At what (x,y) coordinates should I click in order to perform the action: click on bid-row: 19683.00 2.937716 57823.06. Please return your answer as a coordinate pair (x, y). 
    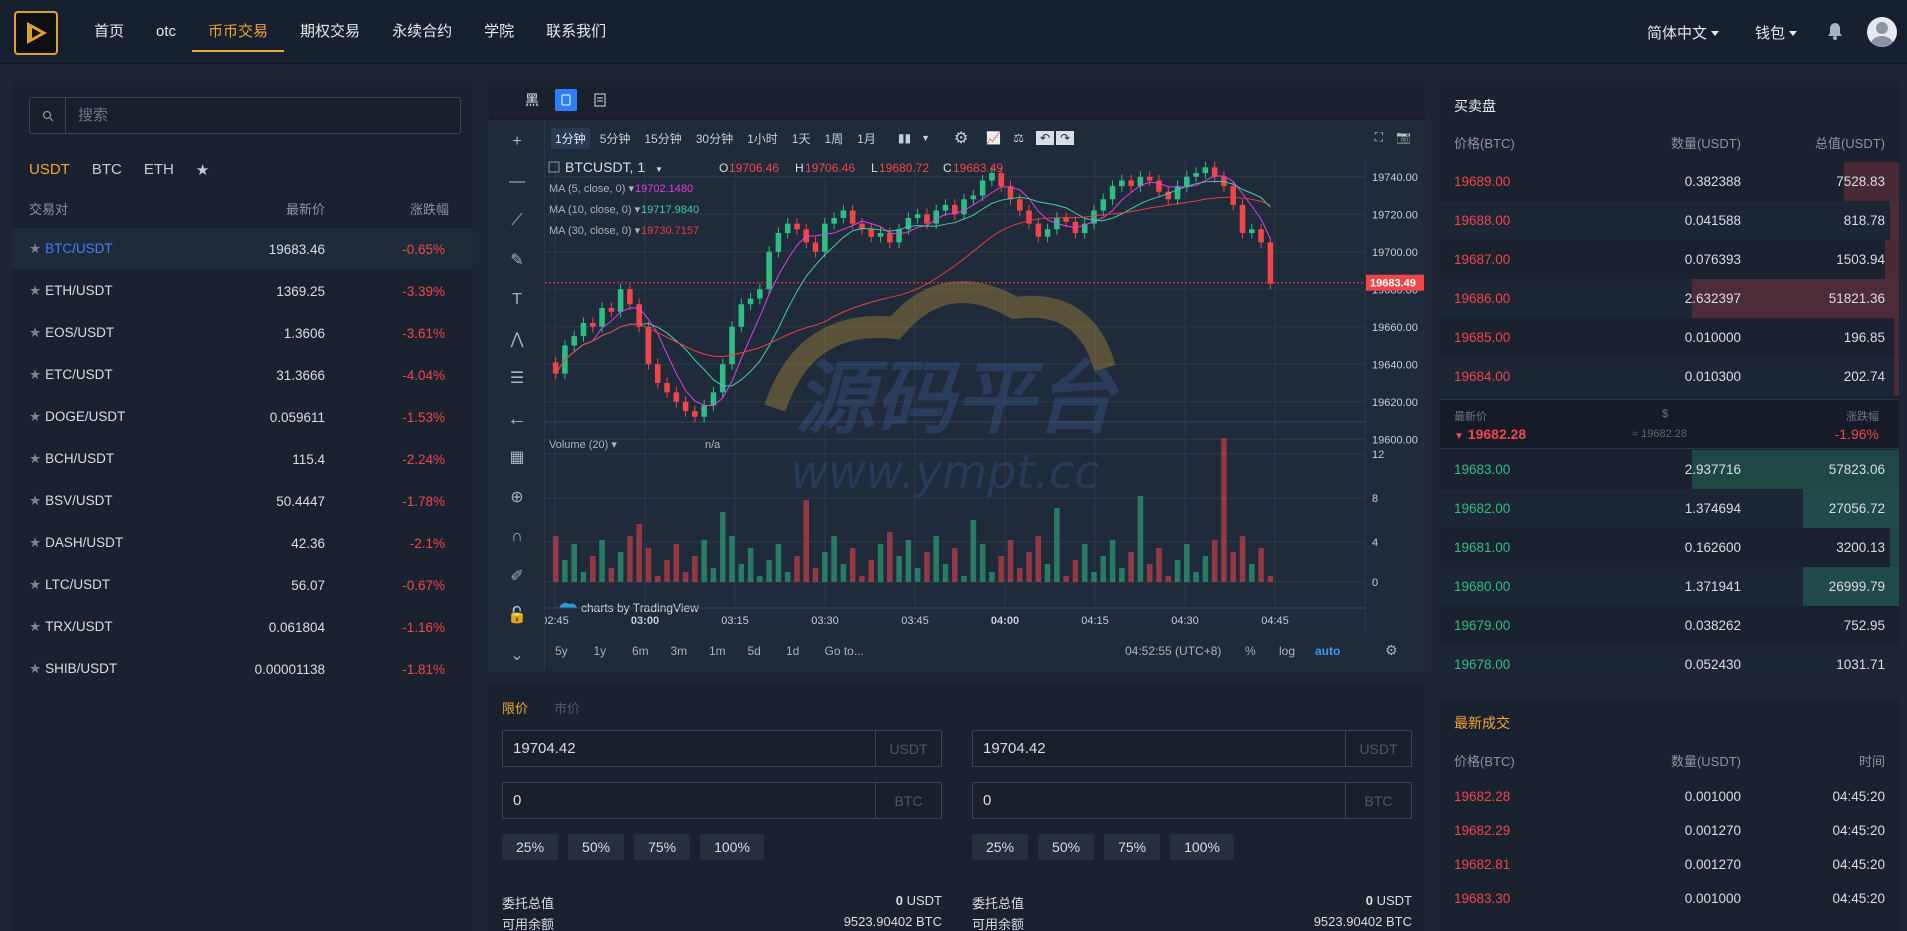
    Looking at the image, I should click on (1669, 469).